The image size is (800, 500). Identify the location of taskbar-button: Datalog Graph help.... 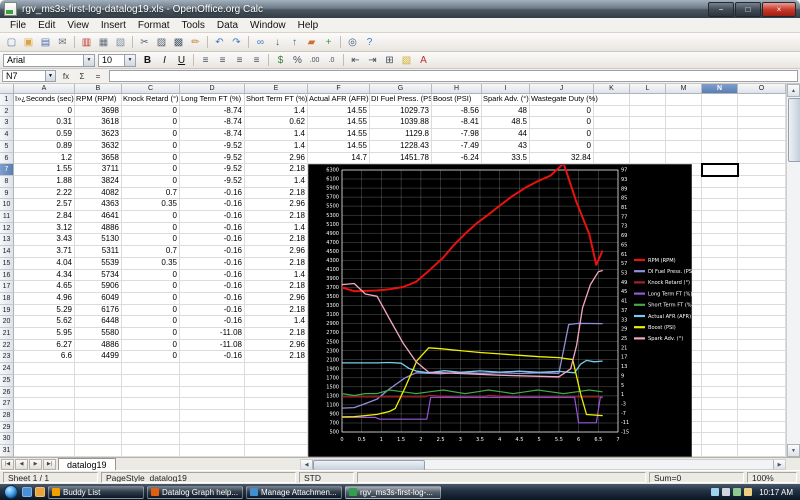
(195, 492).